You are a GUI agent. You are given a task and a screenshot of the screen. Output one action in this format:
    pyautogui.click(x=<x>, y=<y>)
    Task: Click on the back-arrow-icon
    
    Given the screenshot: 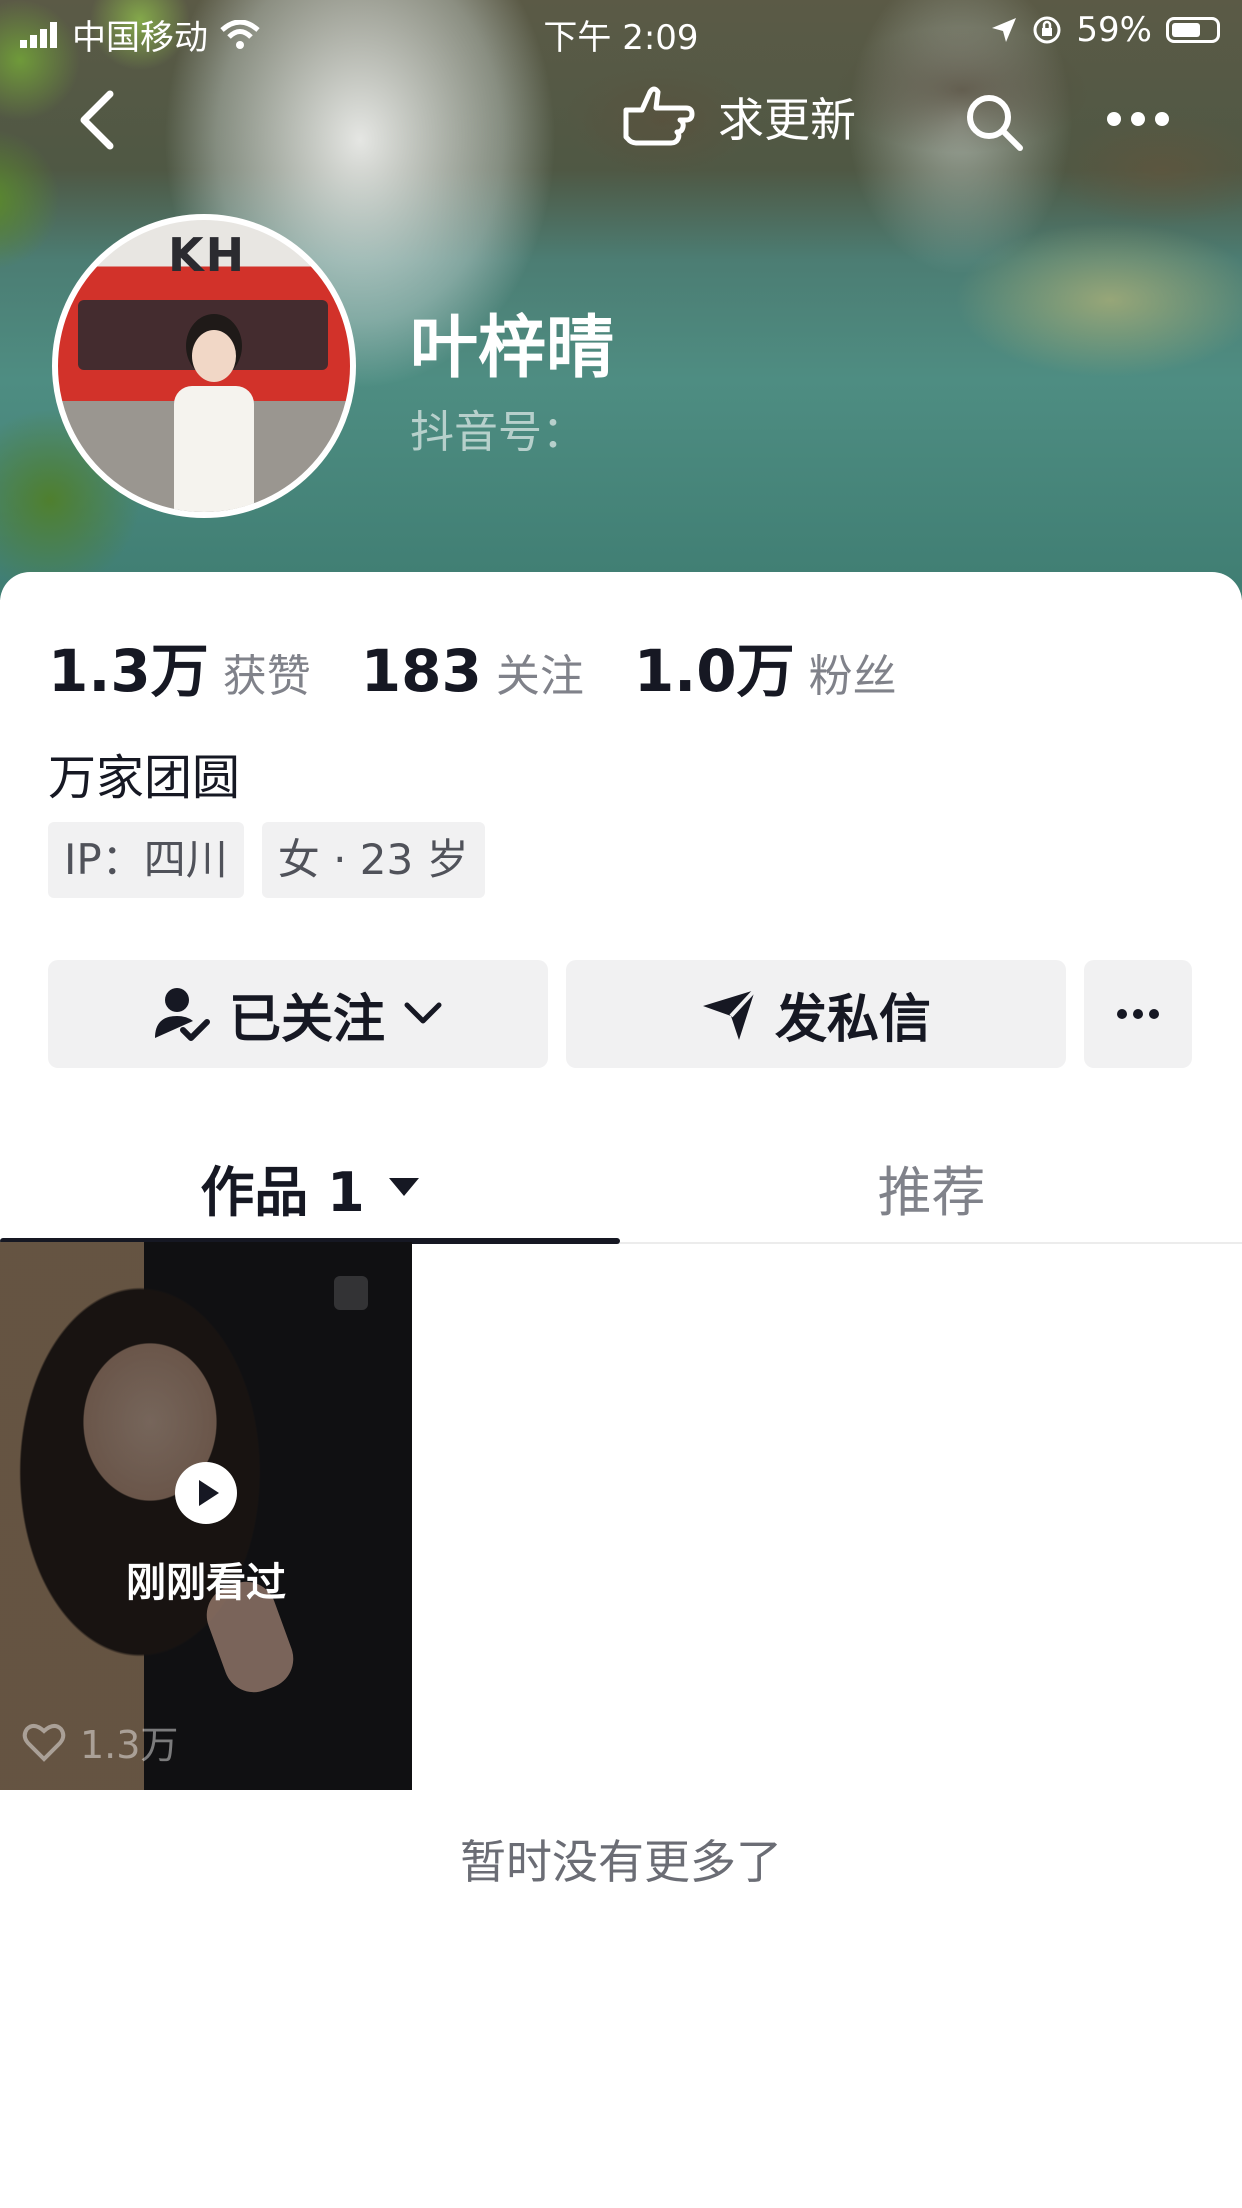 What is the action you would take?
    pyautogui.click(x=97, y=120)
    